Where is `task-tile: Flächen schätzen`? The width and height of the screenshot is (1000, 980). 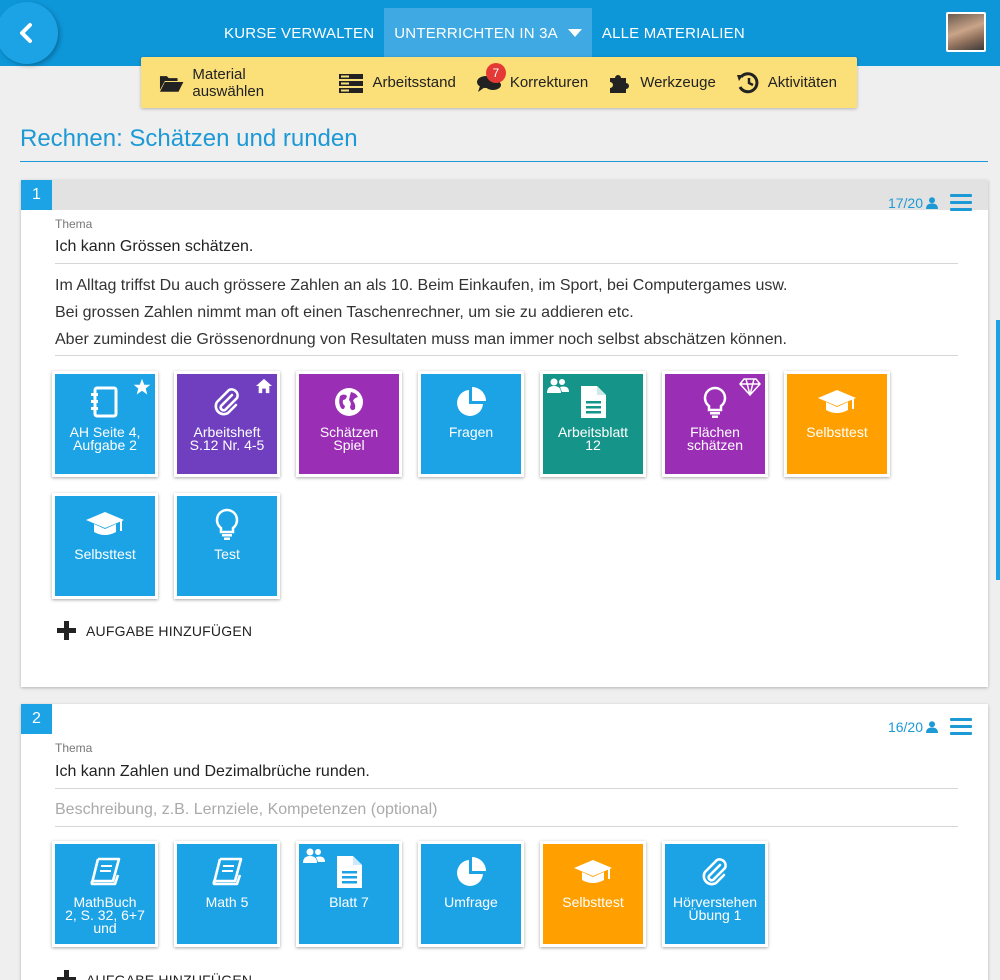 task-tile: Flächen schätzen is located at coordinates (715, 424).